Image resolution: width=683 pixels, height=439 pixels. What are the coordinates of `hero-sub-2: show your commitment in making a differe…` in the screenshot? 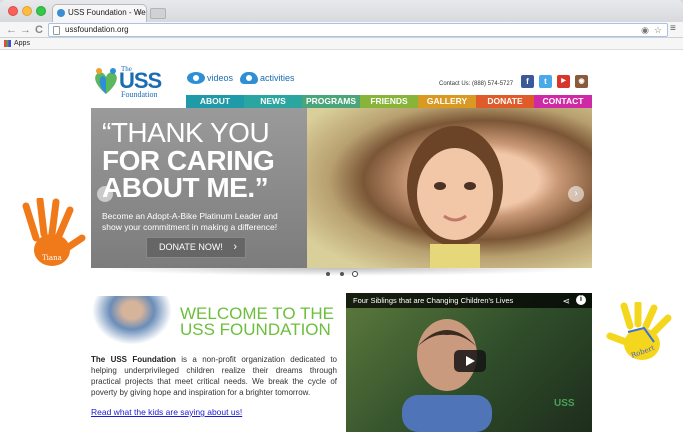 It's located at (190, 227).